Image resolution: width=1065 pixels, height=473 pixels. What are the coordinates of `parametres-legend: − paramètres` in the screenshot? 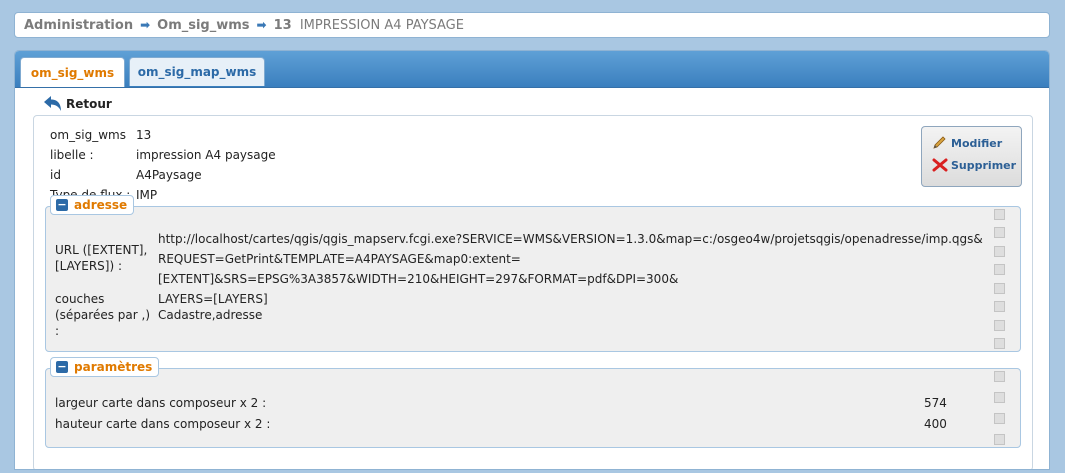 It's located at (105, 367).